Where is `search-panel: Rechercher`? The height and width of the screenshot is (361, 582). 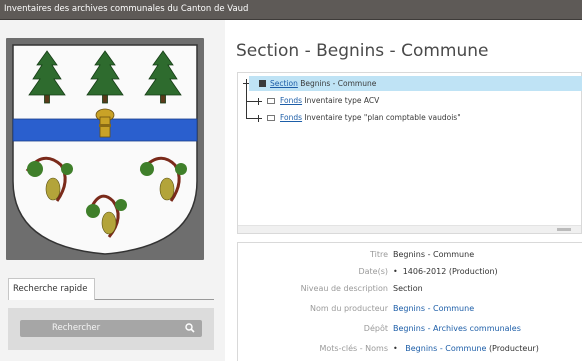 search-panel: Rechercher is located at coordinates (111, 329).